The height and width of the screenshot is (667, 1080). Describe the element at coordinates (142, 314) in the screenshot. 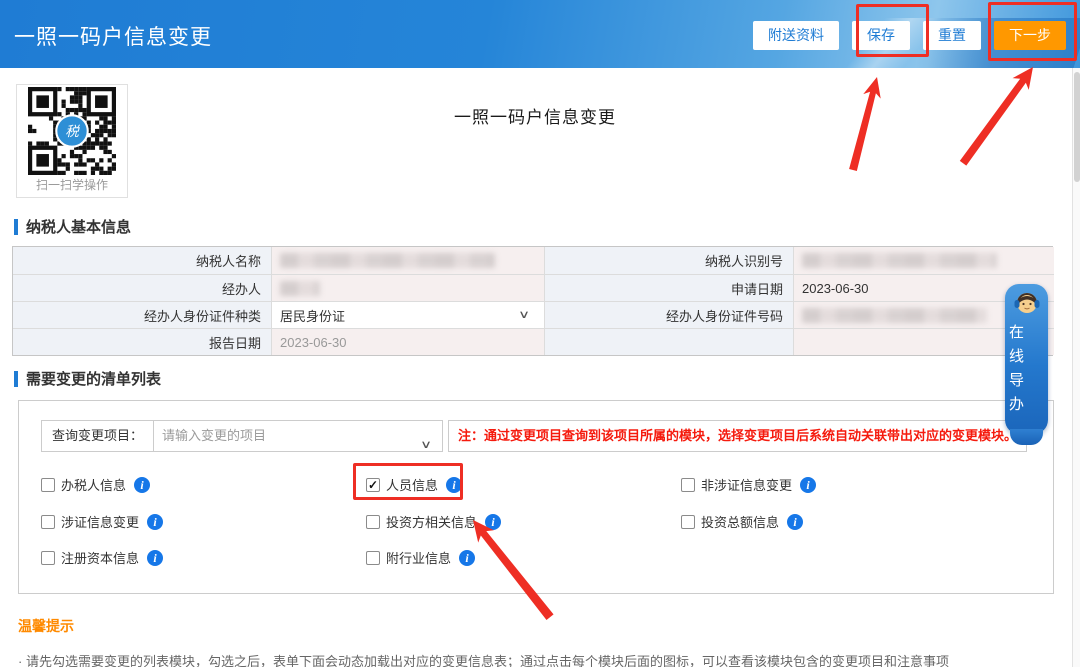

I see `field-label: 经办人身份证件种类` at that location.